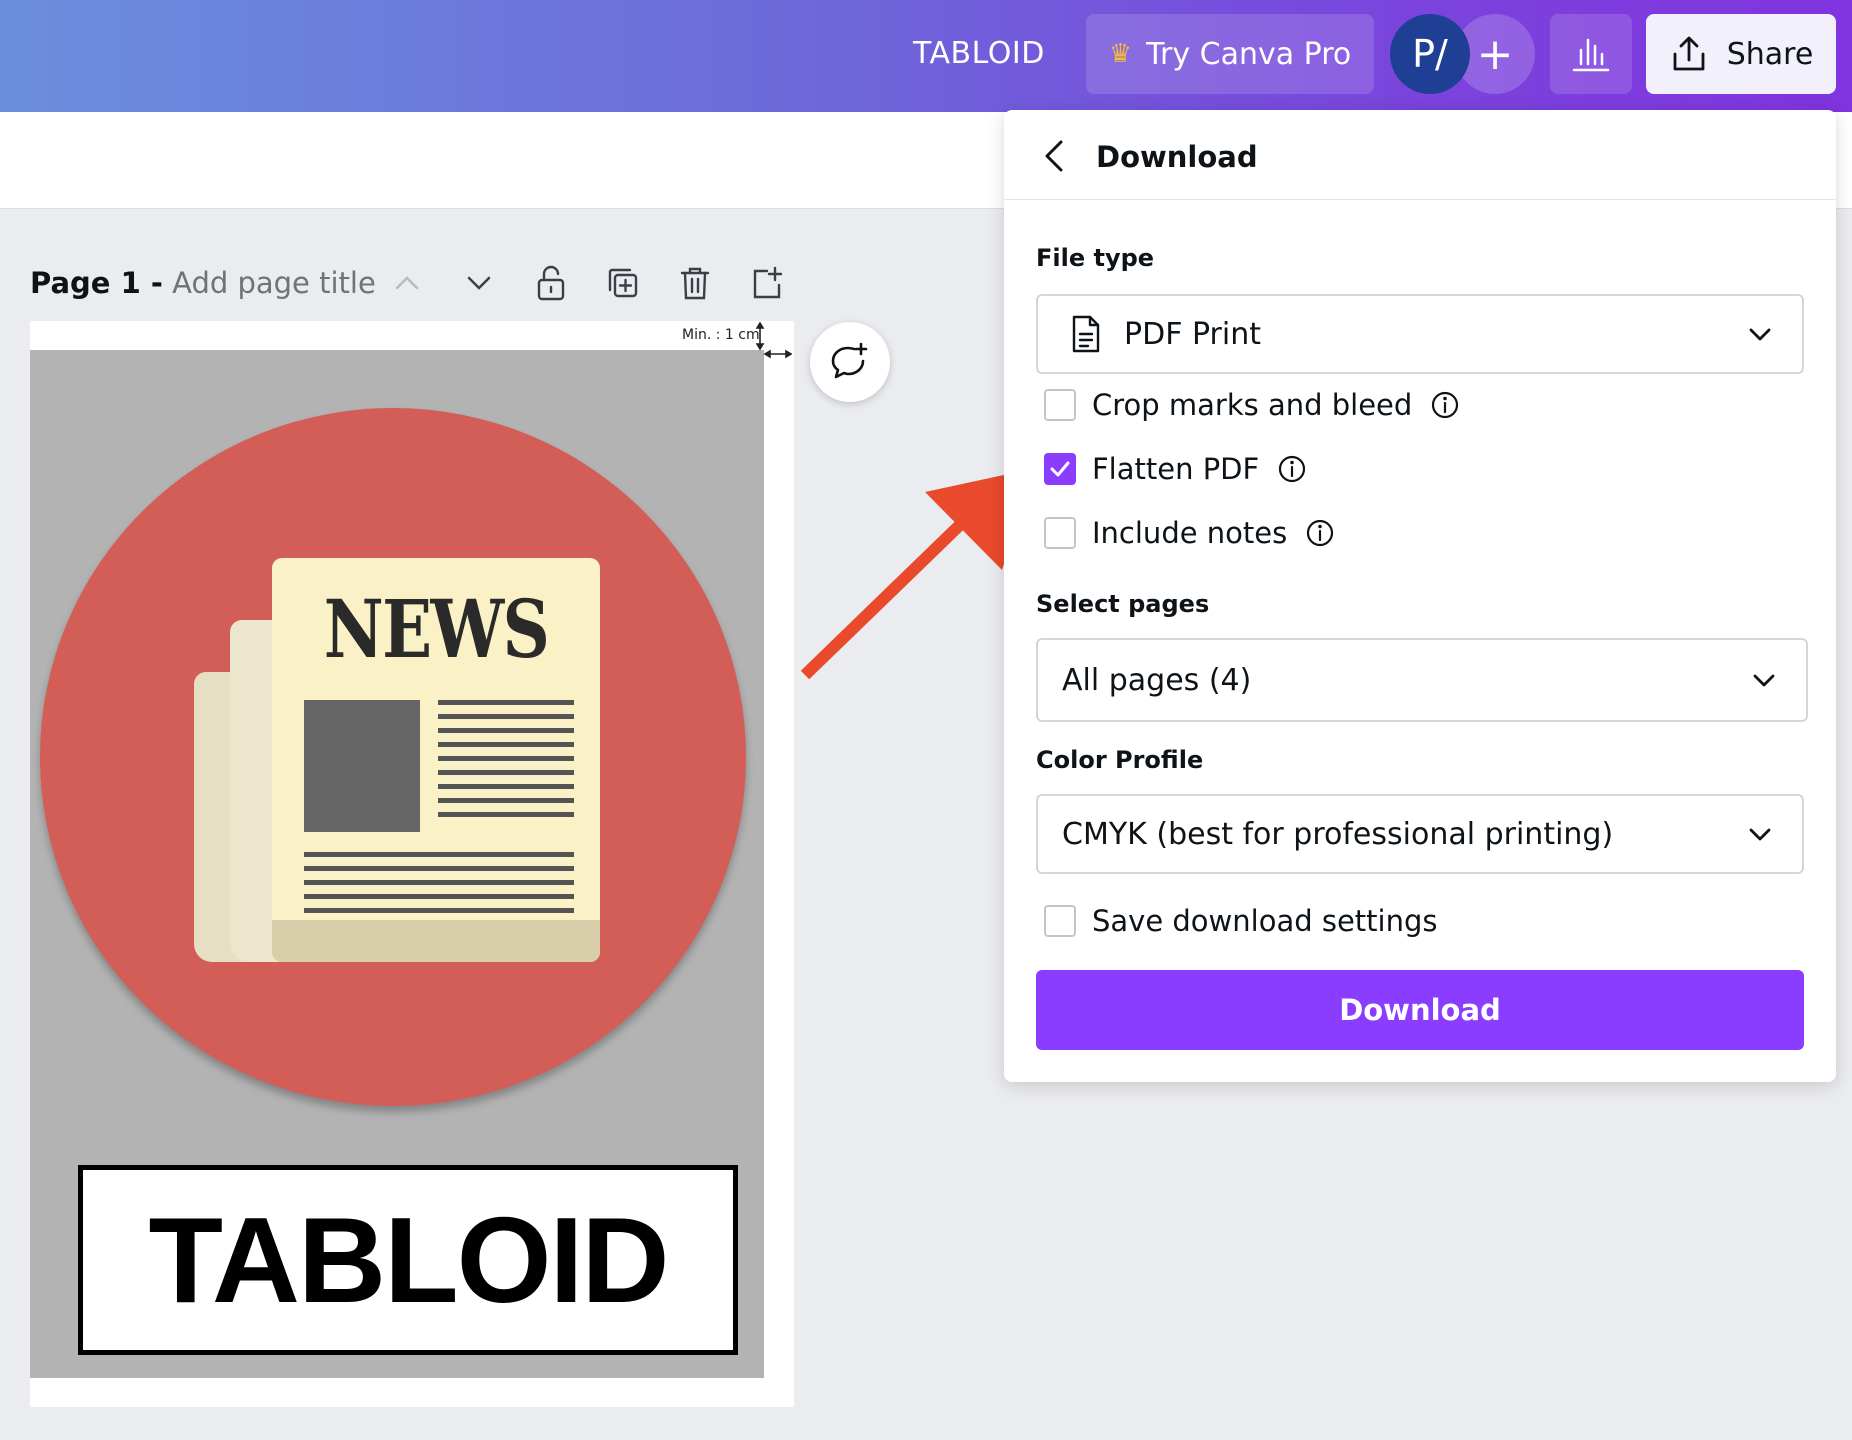 The height and width of the screenshot is (1440, 1852). I want to click on crop-marks-option: Crop marks and bleed, so click(1252, 405).